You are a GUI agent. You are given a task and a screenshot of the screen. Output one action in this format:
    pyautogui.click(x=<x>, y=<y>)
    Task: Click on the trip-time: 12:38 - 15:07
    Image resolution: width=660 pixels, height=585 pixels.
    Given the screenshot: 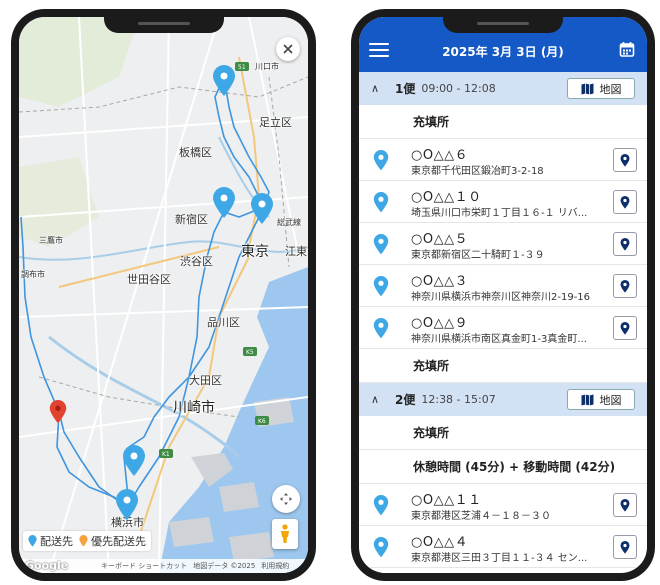 What is the action you would take?
    pyautogui.click(x=458, y=399)
    